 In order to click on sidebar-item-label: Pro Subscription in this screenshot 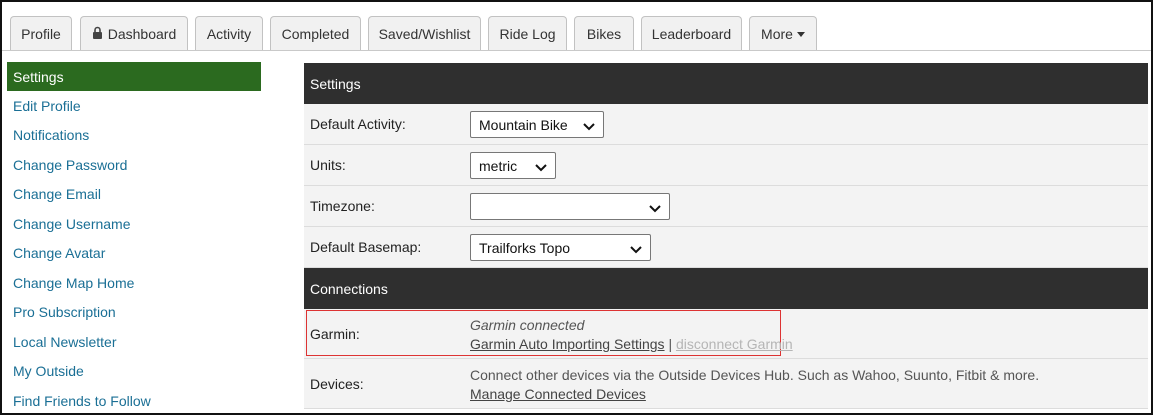, I will do `click(64, 312)`.